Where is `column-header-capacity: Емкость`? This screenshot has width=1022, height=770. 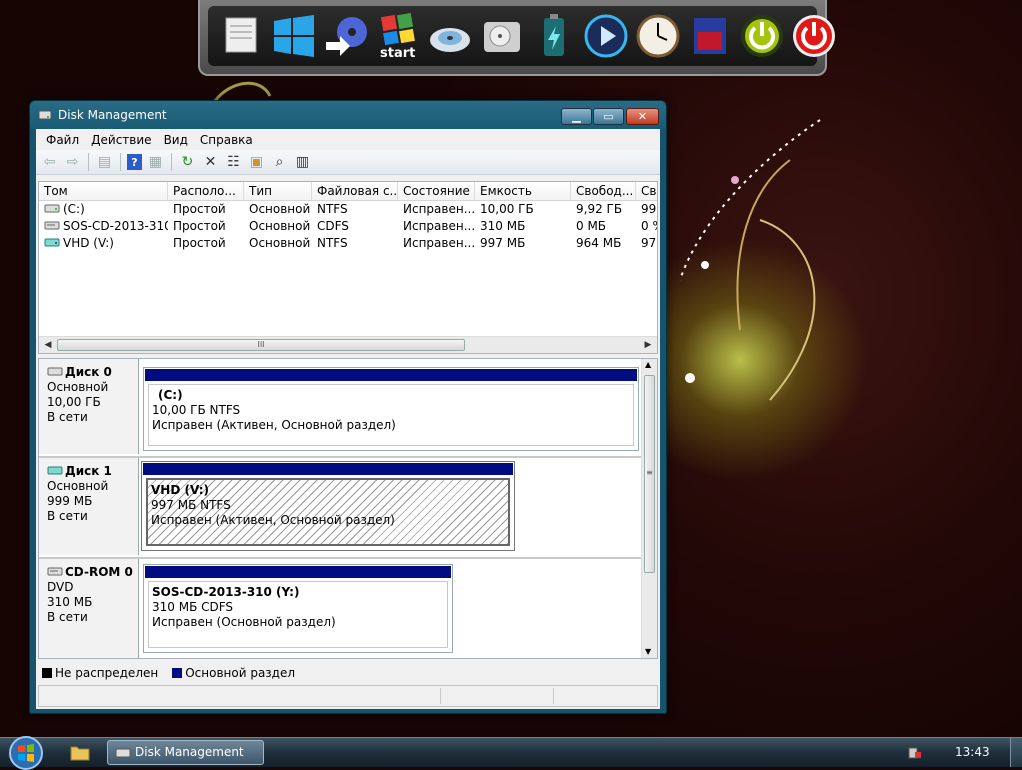
column-header-capacity: Емкость is located at coordinates (523, 191).